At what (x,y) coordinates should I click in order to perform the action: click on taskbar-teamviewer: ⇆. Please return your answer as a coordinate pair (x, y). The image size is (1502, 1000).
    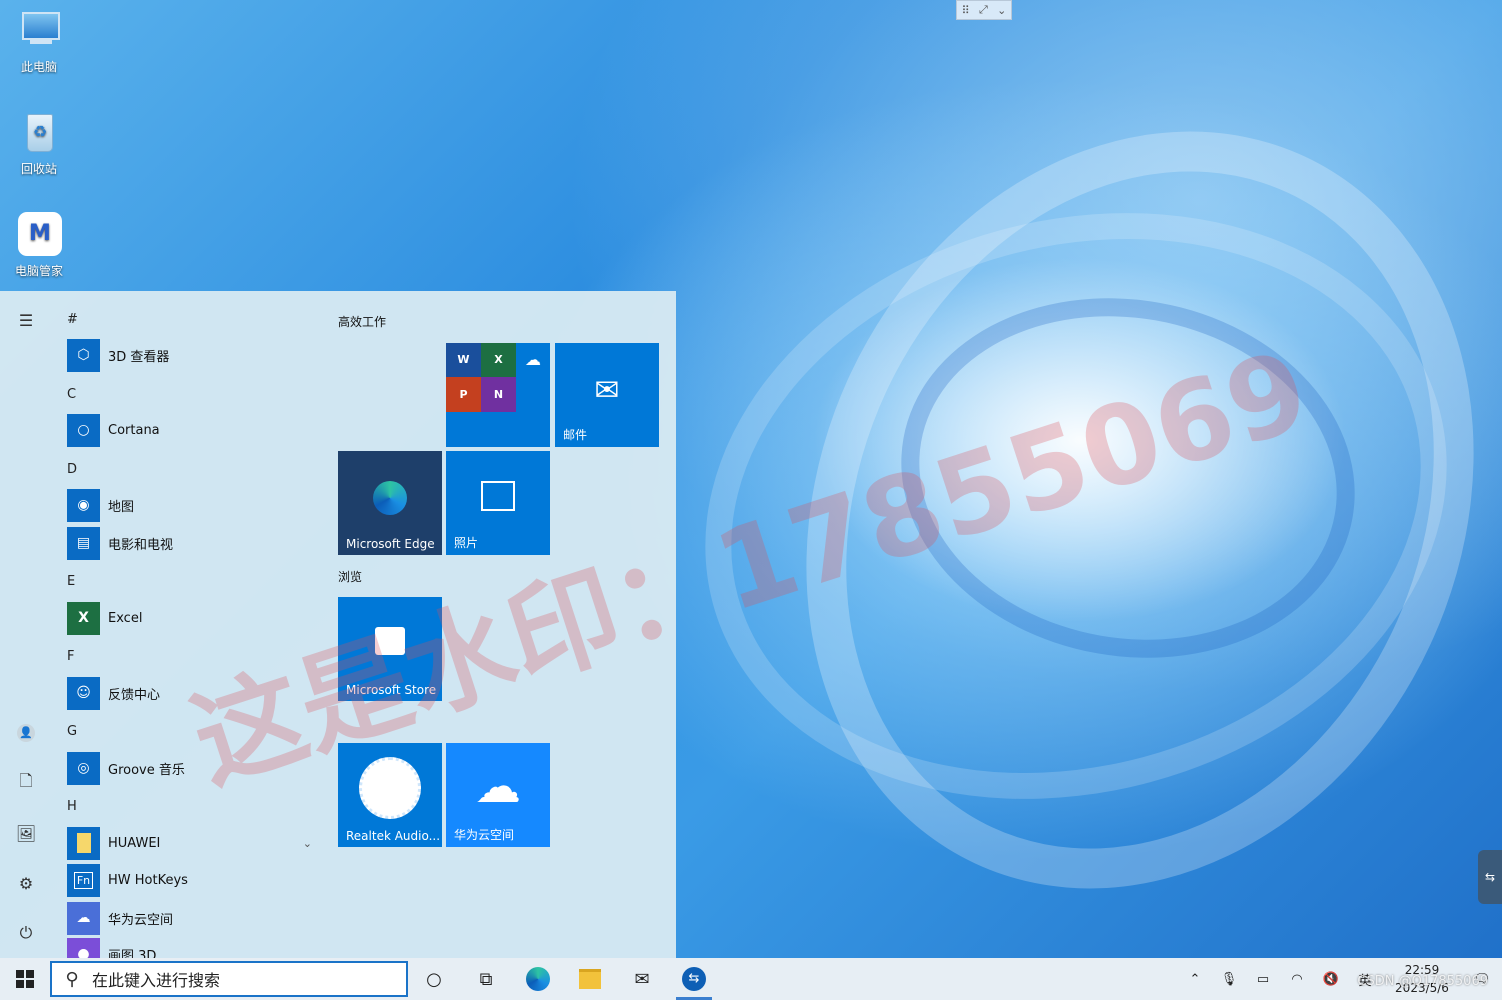
    Looking at the image, I should click on (694, 979).